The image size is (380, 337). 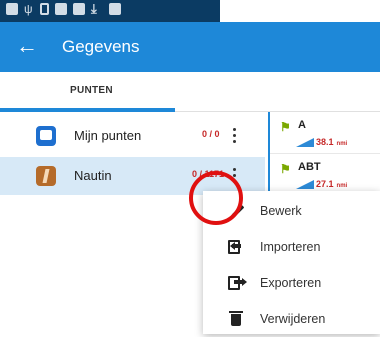 I want to click on status-bar-blank, so click(x=300, y=11).